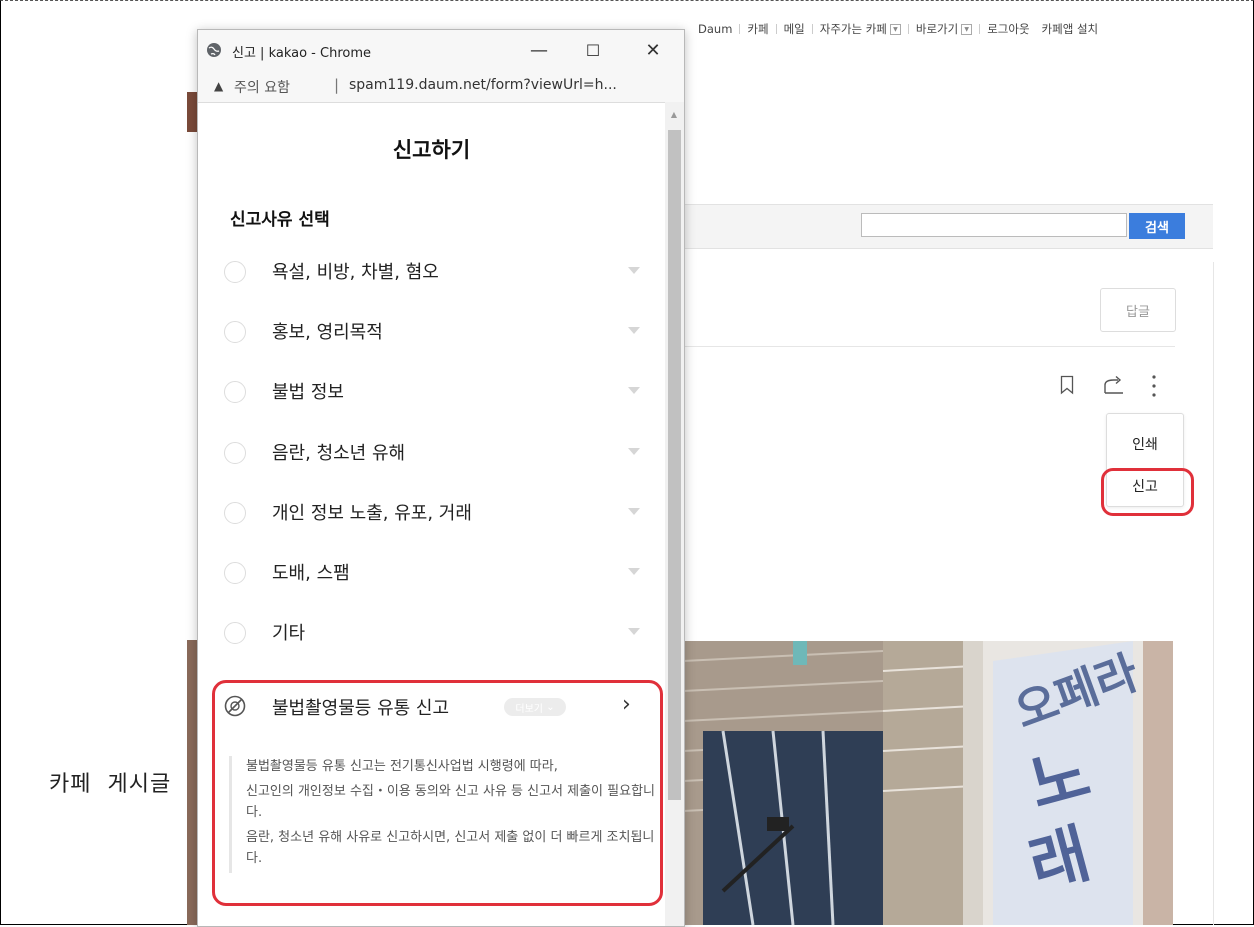  Describe the element at coordinates (1138, 310) in the screenshot. I see `reply-button: 답글` at that location.